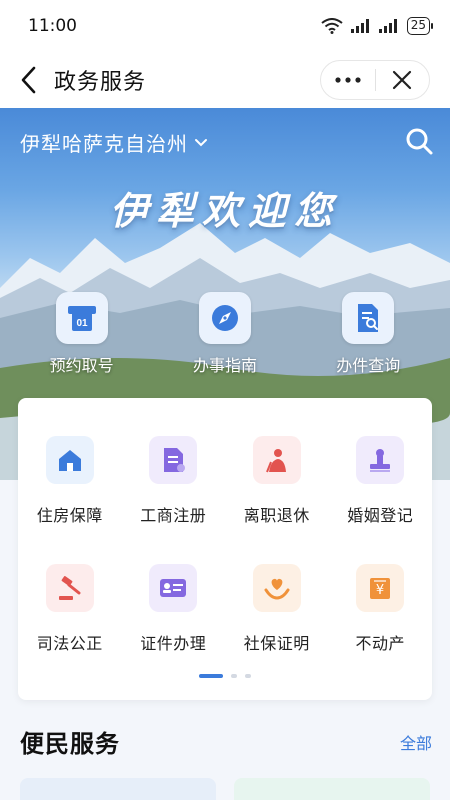 This screenshot has height=800, width=450. I want to click on close-icon, so click(402, 80).